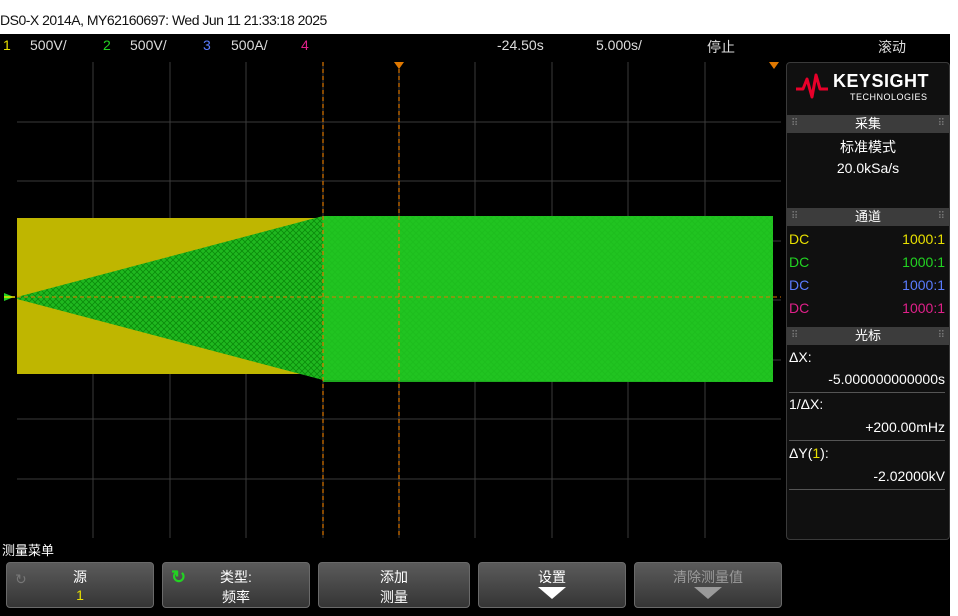 Image resolution: width=958 pixels, height=616 pixels. What do you see at coordinates (868, 336) in the screenshot?
I see `cursors-panel-title: ⠿ 光标 ⠿` at bounding box center [868, 336].